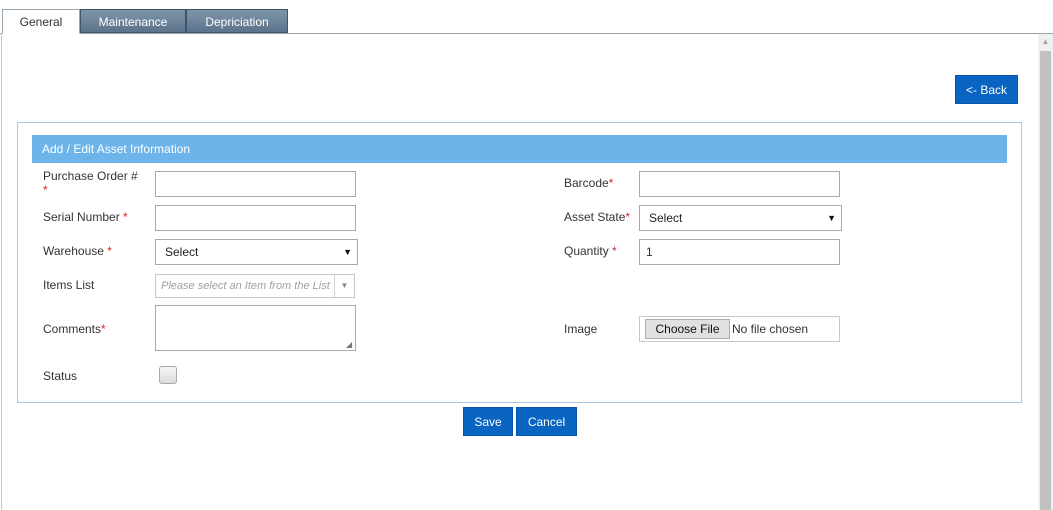 The height and width of the screenshot is (510, 1053). What do you see at coordinates (350, 345) in the screenshot?
I see `resize-grip-icon: ◢` at bounding box center [350, 345].